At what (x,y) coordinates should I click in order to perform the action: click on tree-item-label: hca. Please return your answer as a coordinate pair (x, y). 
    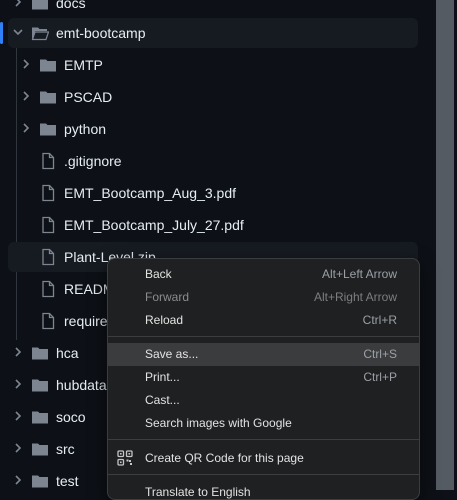
    Looking at the image, I should click on (67, 353).